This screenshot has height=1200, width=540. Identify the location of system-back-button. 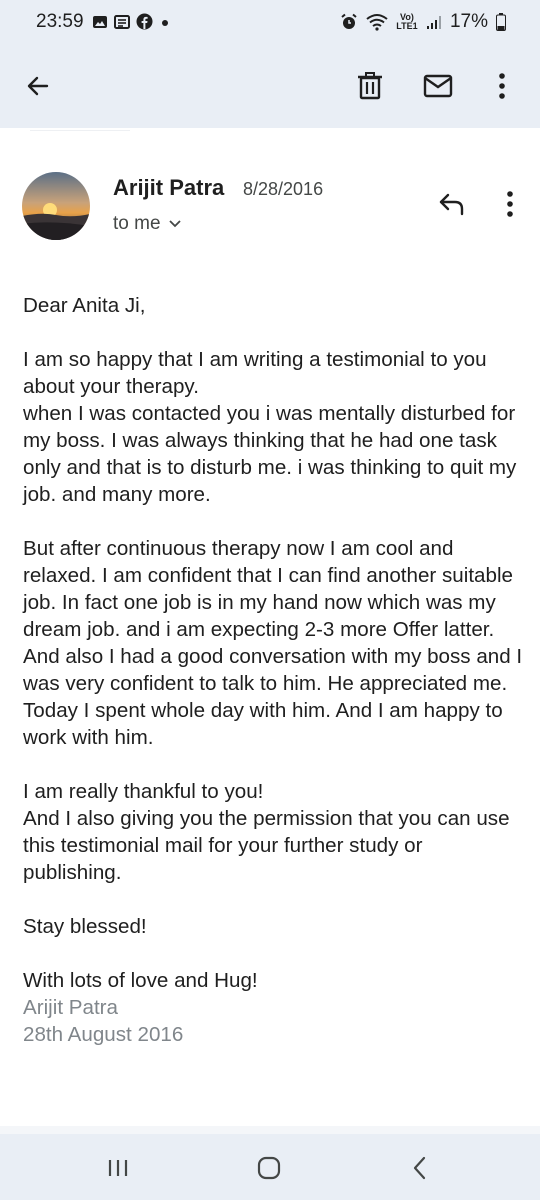
(420, 1168).